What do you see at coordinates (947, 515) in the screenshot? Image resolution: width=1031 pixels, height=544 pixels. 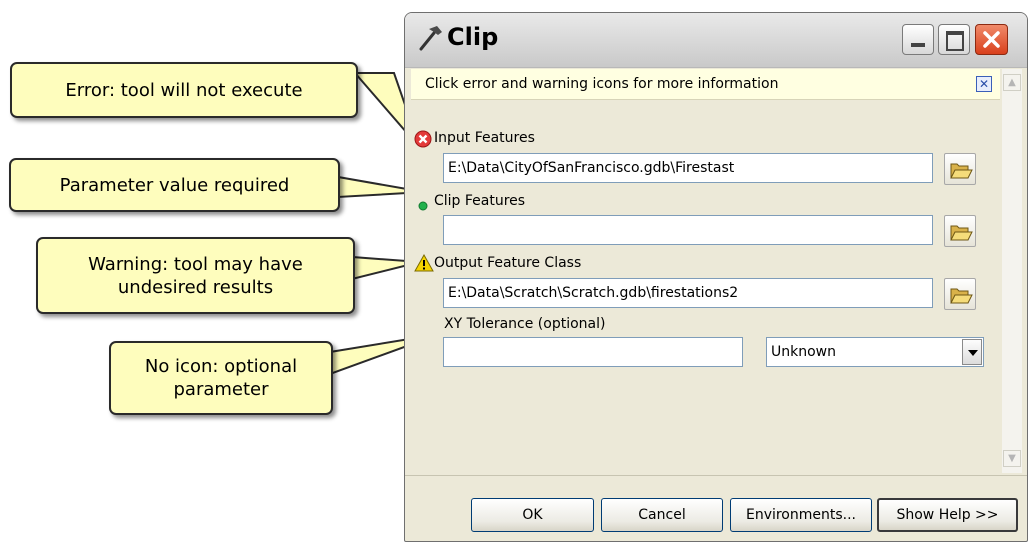 I see `show-help-button: Show Help >>` at bounding box center [947, 515].